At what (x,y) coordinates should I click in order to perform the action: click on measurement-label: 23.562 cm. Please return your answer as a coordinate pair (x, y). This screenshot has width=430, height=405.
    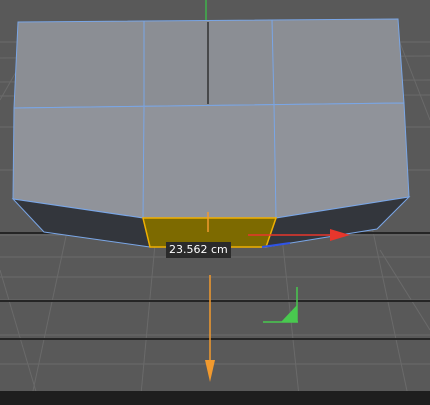
    Looking at the image, I should click on (198, 250).